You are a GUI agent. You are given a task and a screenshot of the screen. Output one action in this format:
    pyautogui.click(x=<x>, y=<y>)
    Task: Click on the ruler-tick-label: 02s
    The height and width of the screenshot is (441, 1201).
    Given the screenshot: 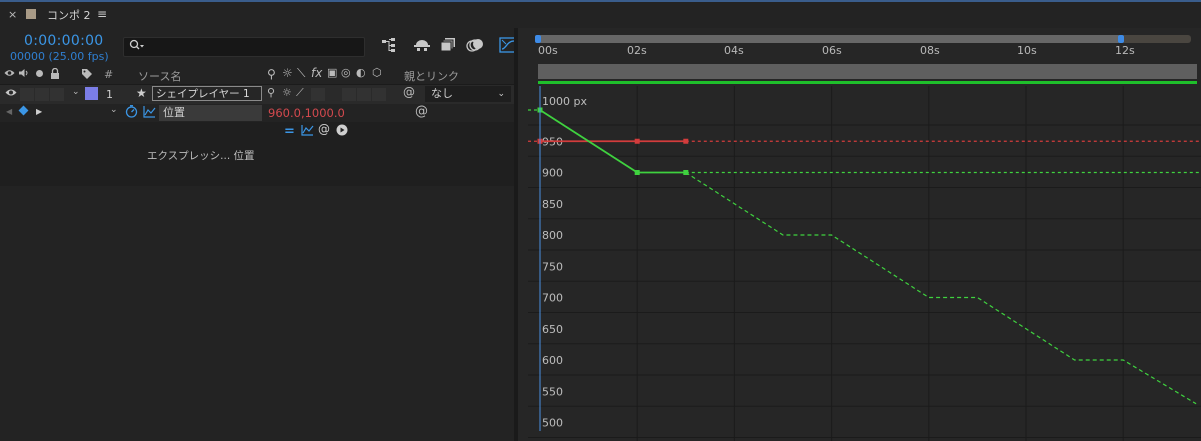 What is the action you would take?
    pyautogui.click(x=637, y=50)
    